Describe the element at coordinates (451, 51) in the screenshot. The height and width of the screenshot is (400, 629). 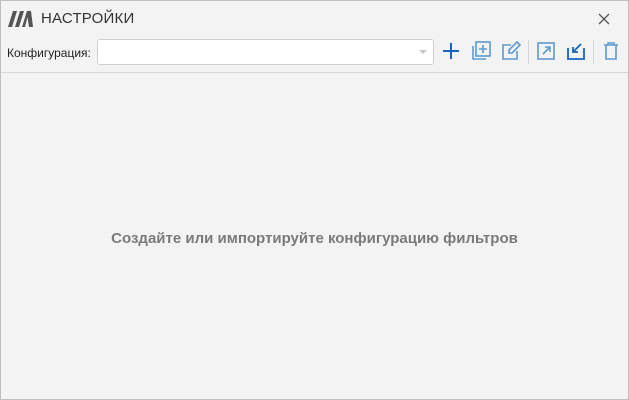
I see `add-icon` at that location.